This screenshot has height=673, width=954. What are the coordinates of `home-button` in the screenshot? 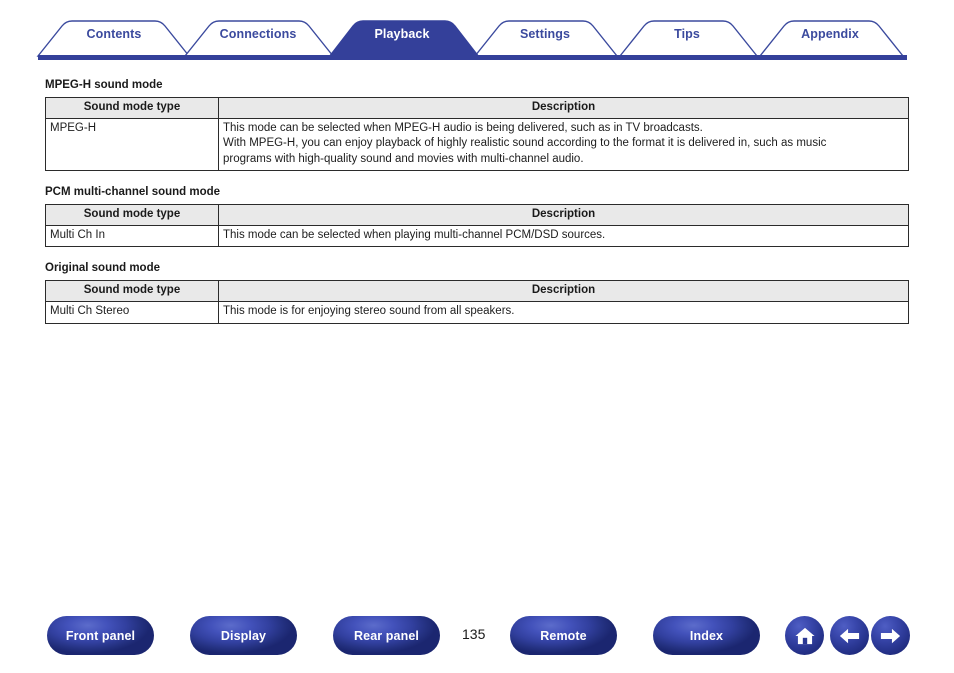 It's located at (804, 635).